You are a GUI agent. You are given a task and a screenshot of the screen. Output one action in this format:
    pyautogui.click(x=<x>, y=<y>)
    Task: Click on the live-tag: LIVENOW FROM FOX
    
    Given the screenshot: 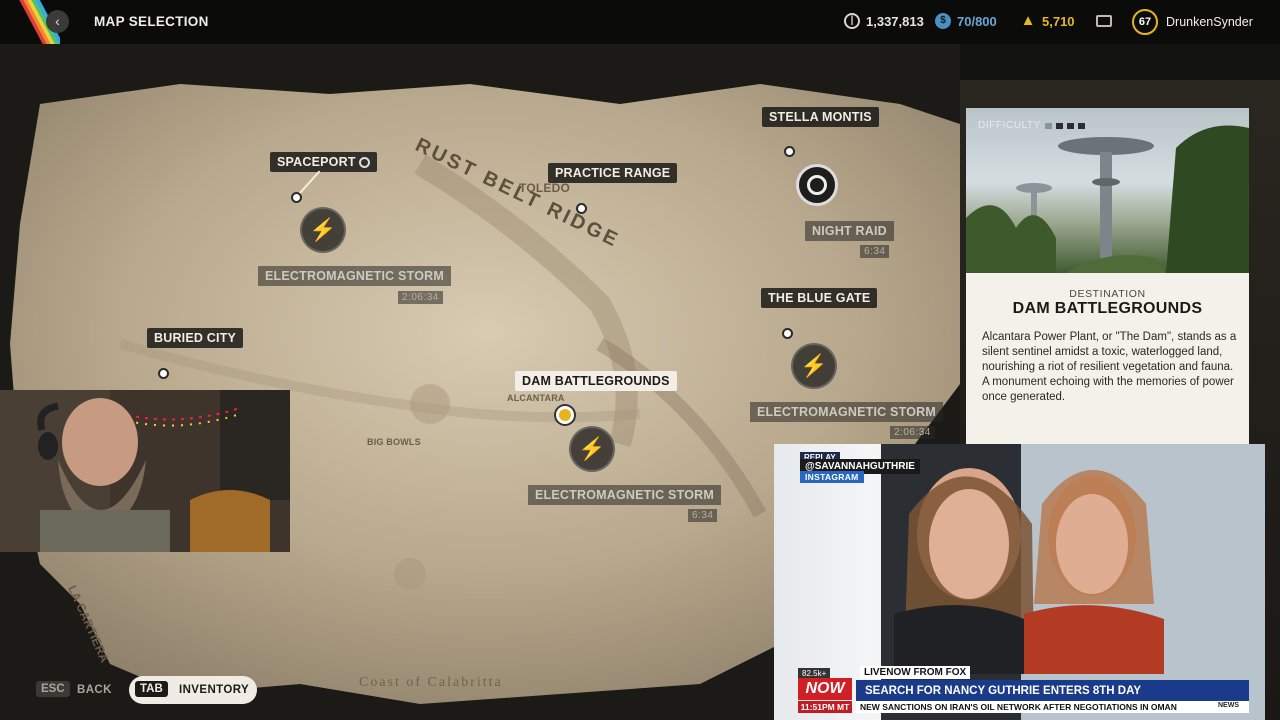 What is the action you would take?
    pyautogui.click(x=915, y=672)
    